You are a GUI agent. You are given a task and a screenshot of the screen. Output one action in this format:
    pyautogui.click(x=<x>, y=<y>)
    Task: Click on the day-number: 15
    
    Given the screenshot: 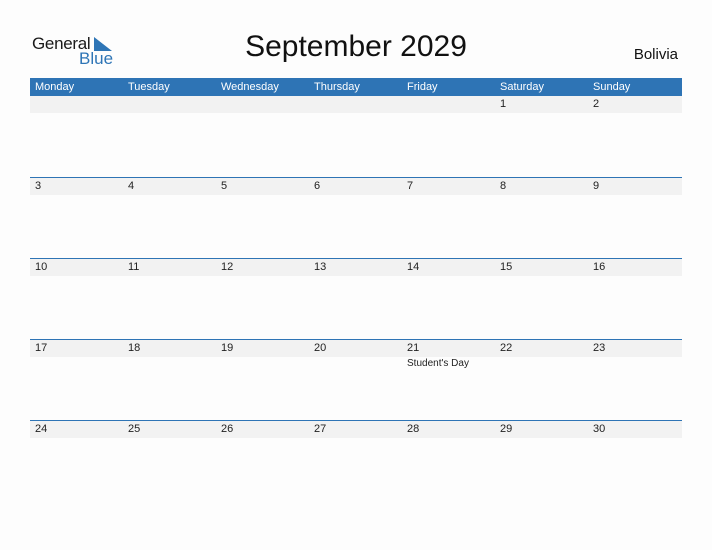 What is the action you would take?
    pyautogui.click(x=506, y=267)
    